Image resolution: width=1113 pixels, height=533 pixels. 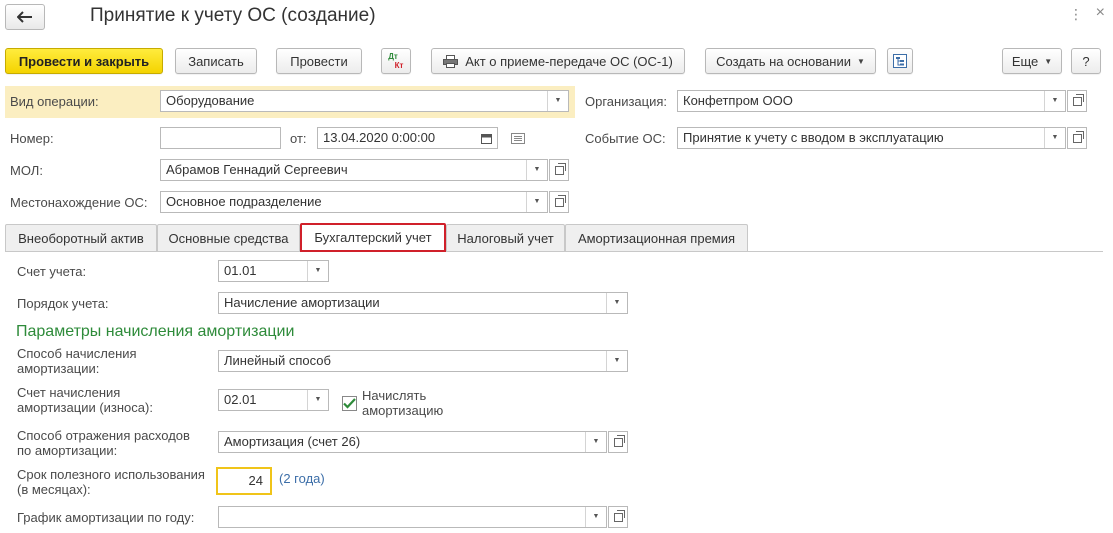 What do you see at coordinates (354, 202) in the screenshot?
I see `location-select: Основное подразделение ▼` at bounding box center [354, 202].